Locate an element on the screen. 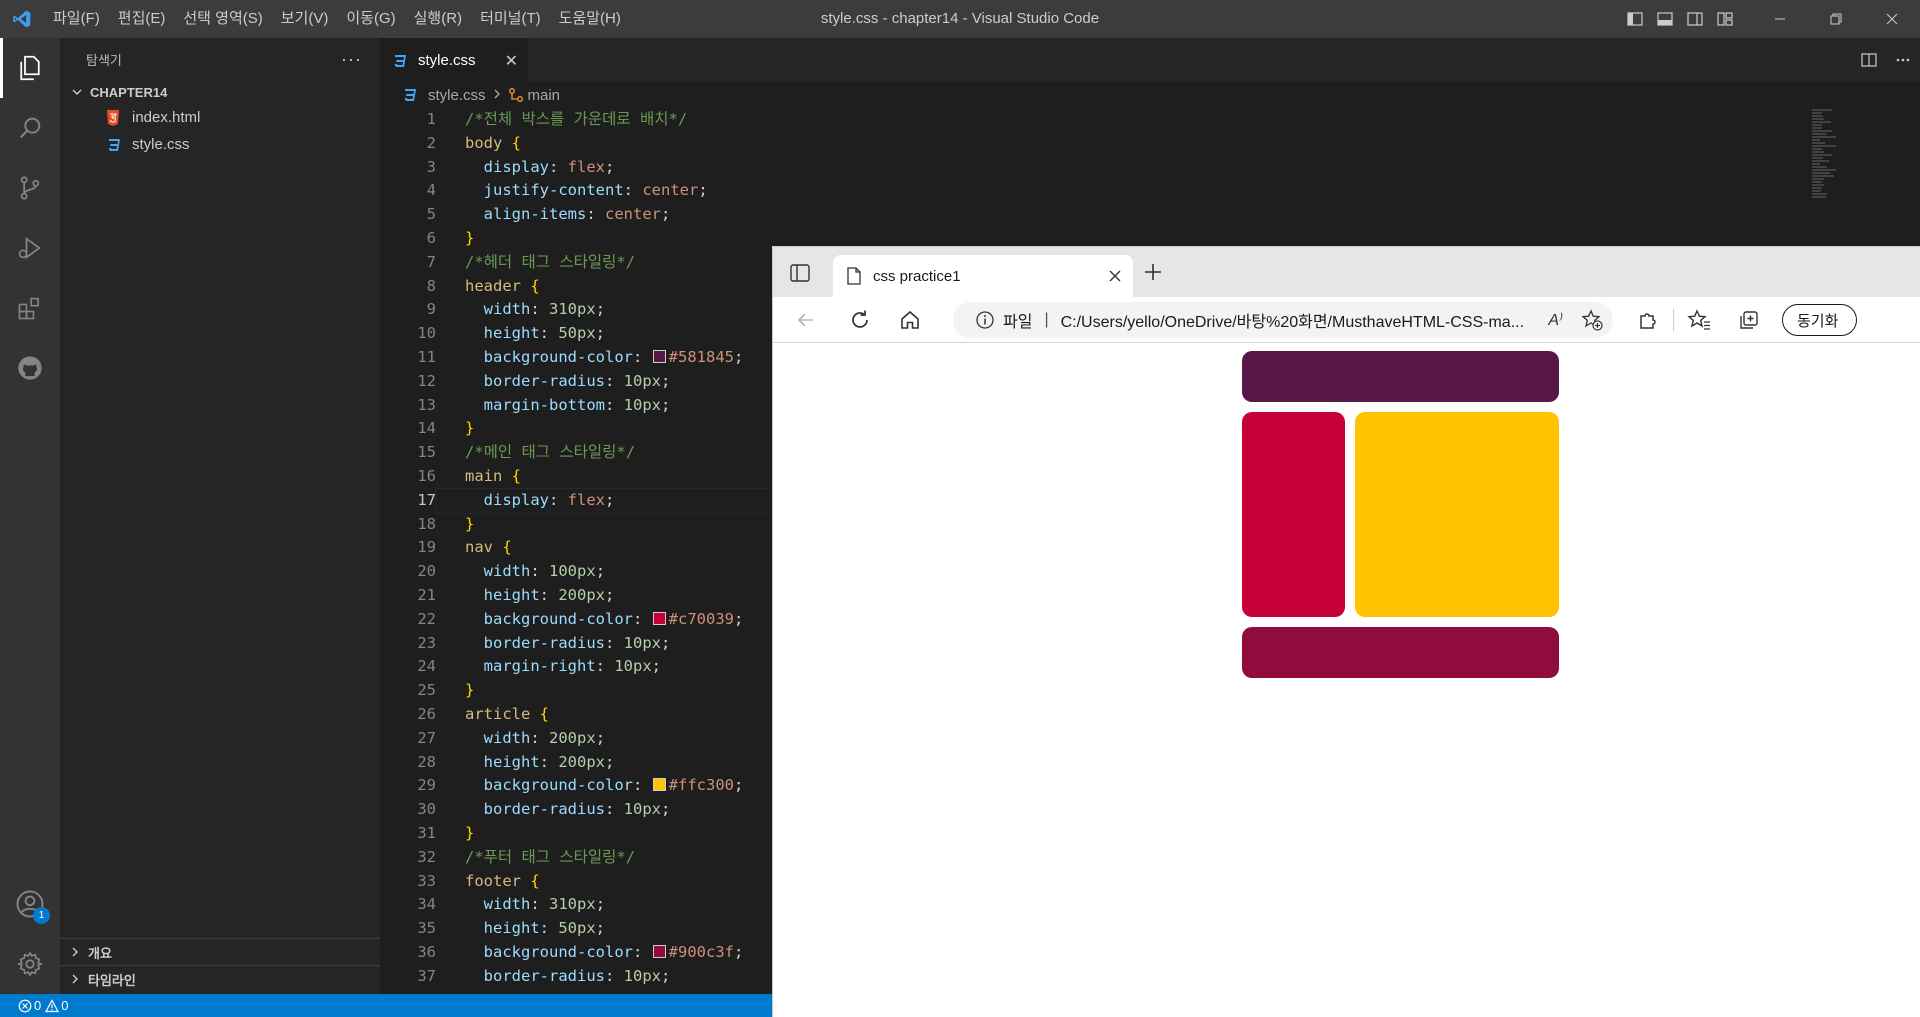 The width and height of the screenshot is (1920, 1017). error-icon is located at coordinates (25, 1006).